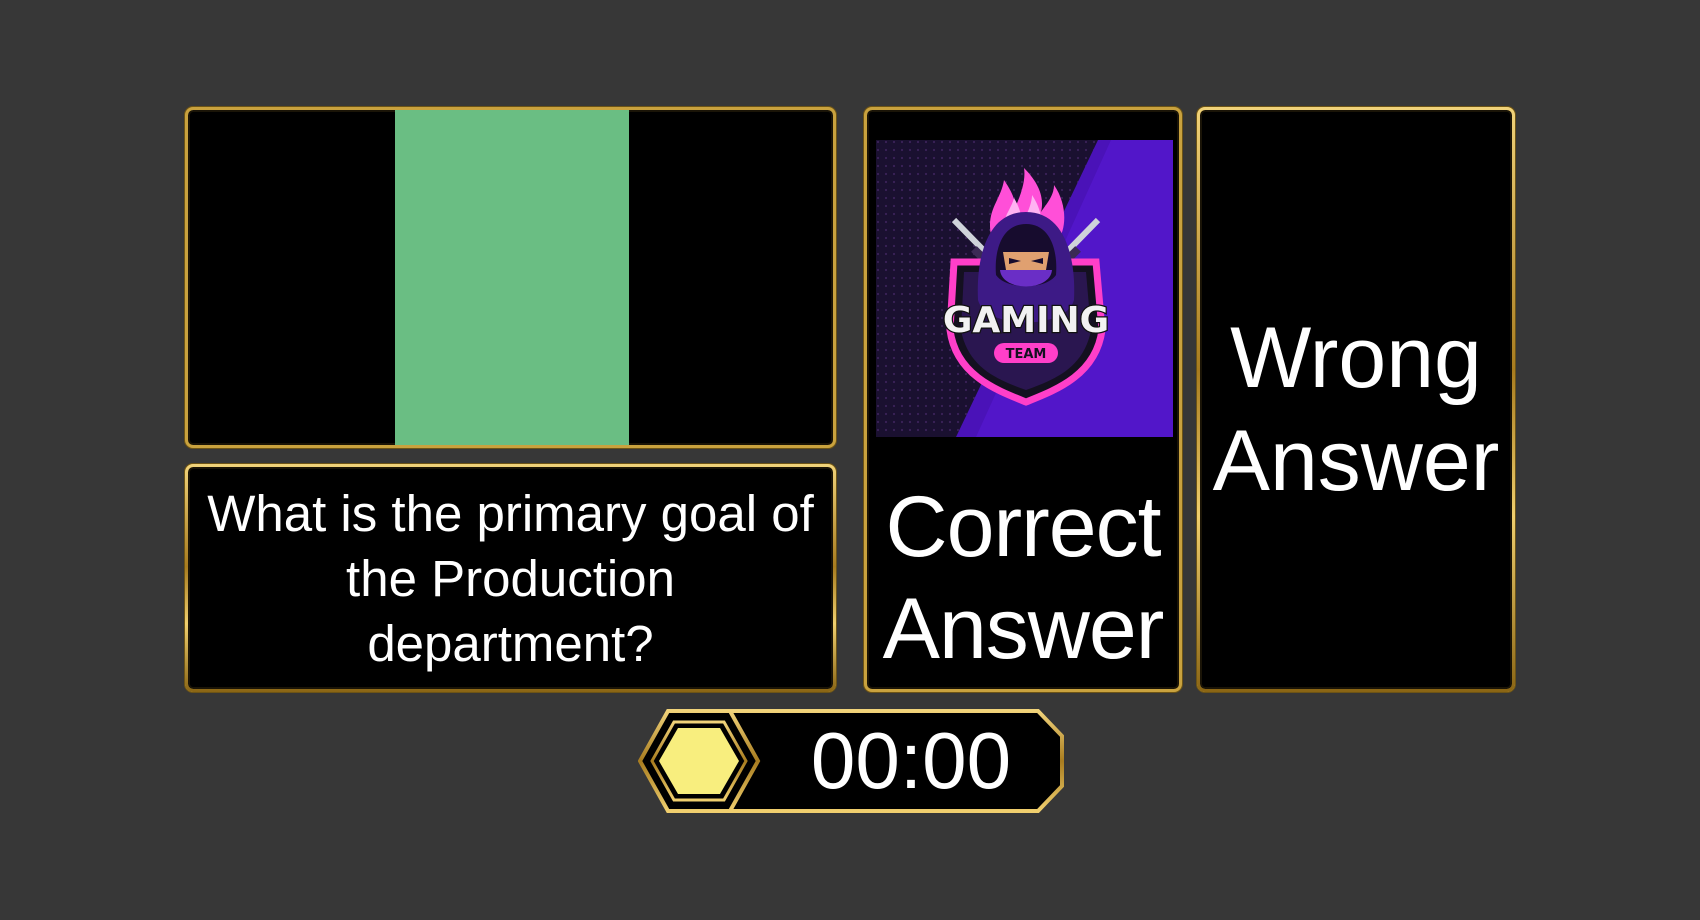 The height and width of the screenshot is (920, 1700). I want to click on answer-option-1: GAMING TEAM Correct Answer, so click(1023, 399).